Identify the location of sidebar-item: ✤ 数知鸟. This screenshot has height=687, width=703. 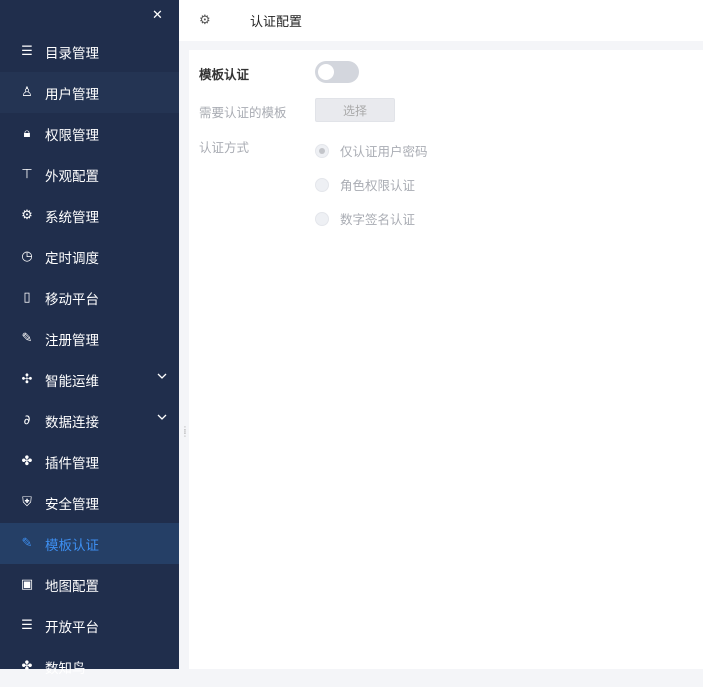
(89, 666).